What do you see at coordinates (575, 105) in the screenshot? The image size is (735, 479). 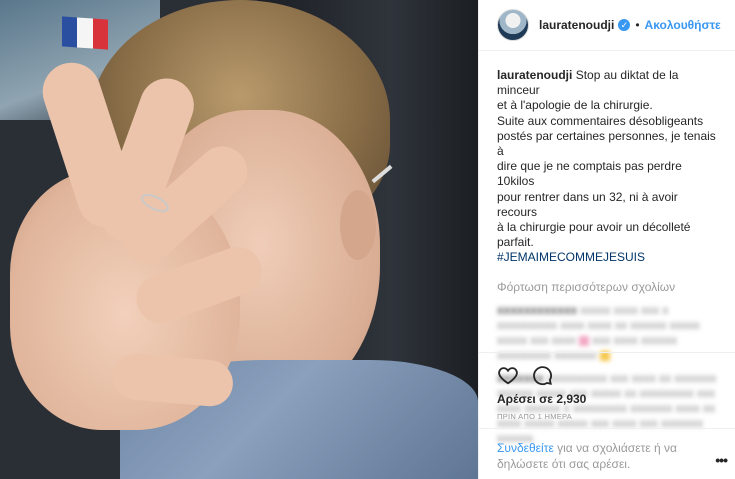 I see `caption-line: et à l'apologie de la chirurgie.` at bounding box center [575, 105].